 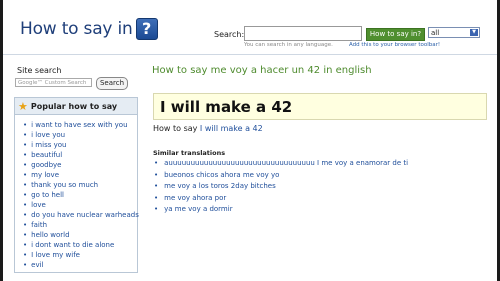 I want to click on popular-item: do you have nuclear warheads, so click(x=81, y=215).